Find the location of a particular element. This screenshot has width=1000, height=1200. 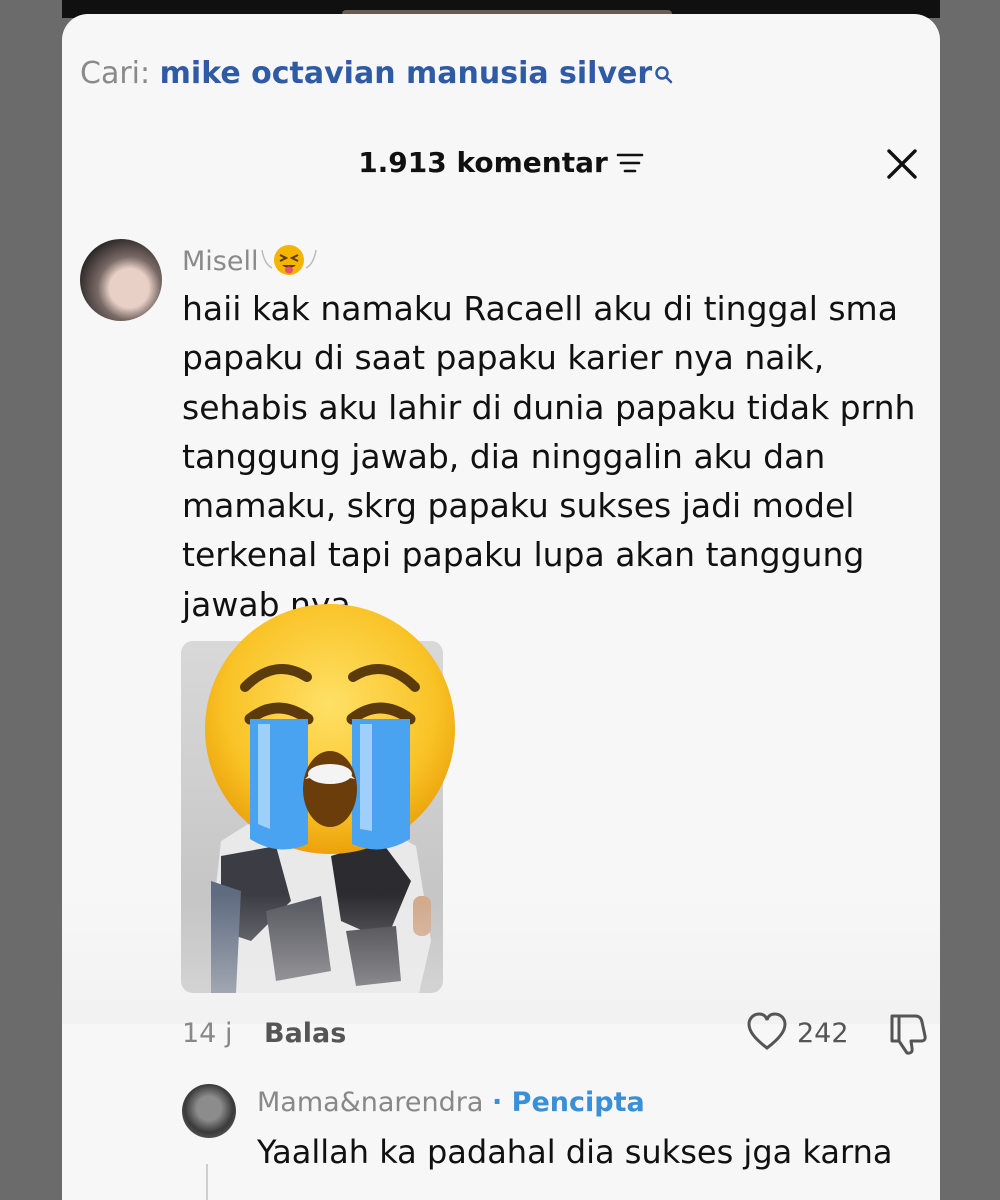

comment-time: 14 j is located at coordinates (207, 1033).